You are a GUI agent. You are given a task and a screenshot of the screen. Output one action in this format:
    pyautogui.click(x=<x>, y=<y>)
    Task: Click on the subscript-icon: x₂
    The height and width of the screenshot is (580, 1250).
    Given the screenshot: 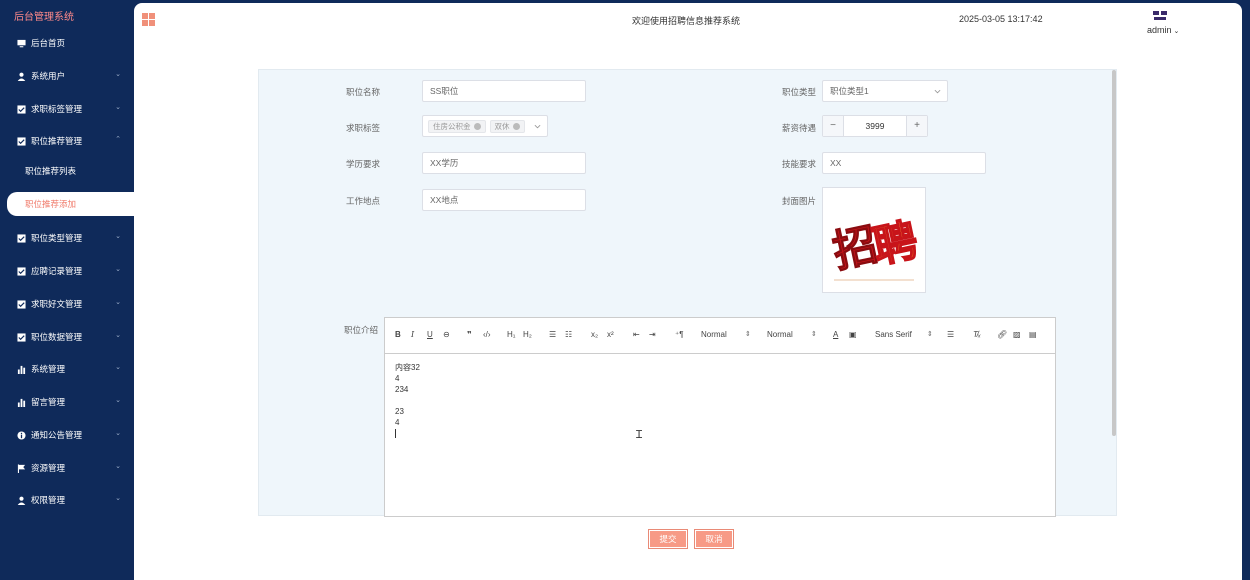 What is the action you would take?
    pyautogui.click(x=594, y=334)
    